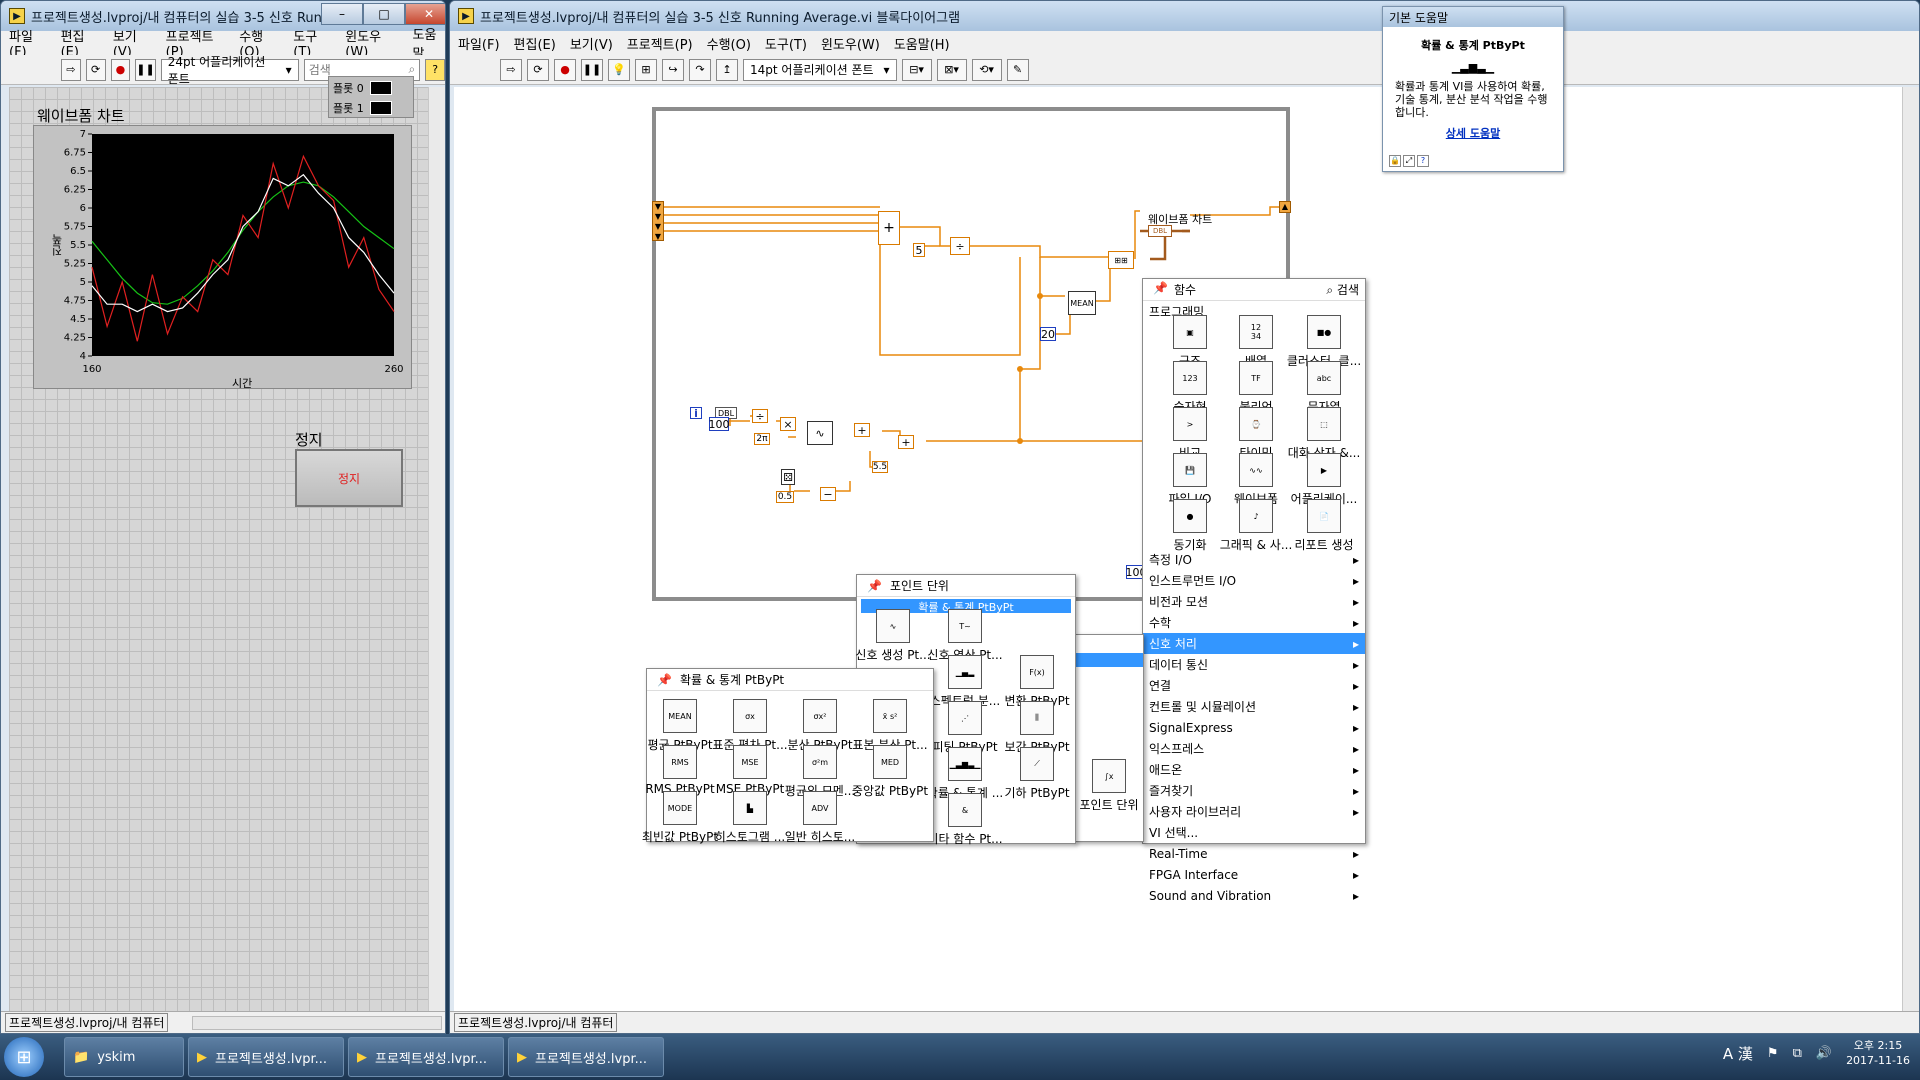 The width and height of the screenshot is (1920, 1080). What do you see at coordinates (1254, 811) in the screenshot?
I see `category-item: 사용자 라이브러리 ▸` at bounding box center [1254, 811].